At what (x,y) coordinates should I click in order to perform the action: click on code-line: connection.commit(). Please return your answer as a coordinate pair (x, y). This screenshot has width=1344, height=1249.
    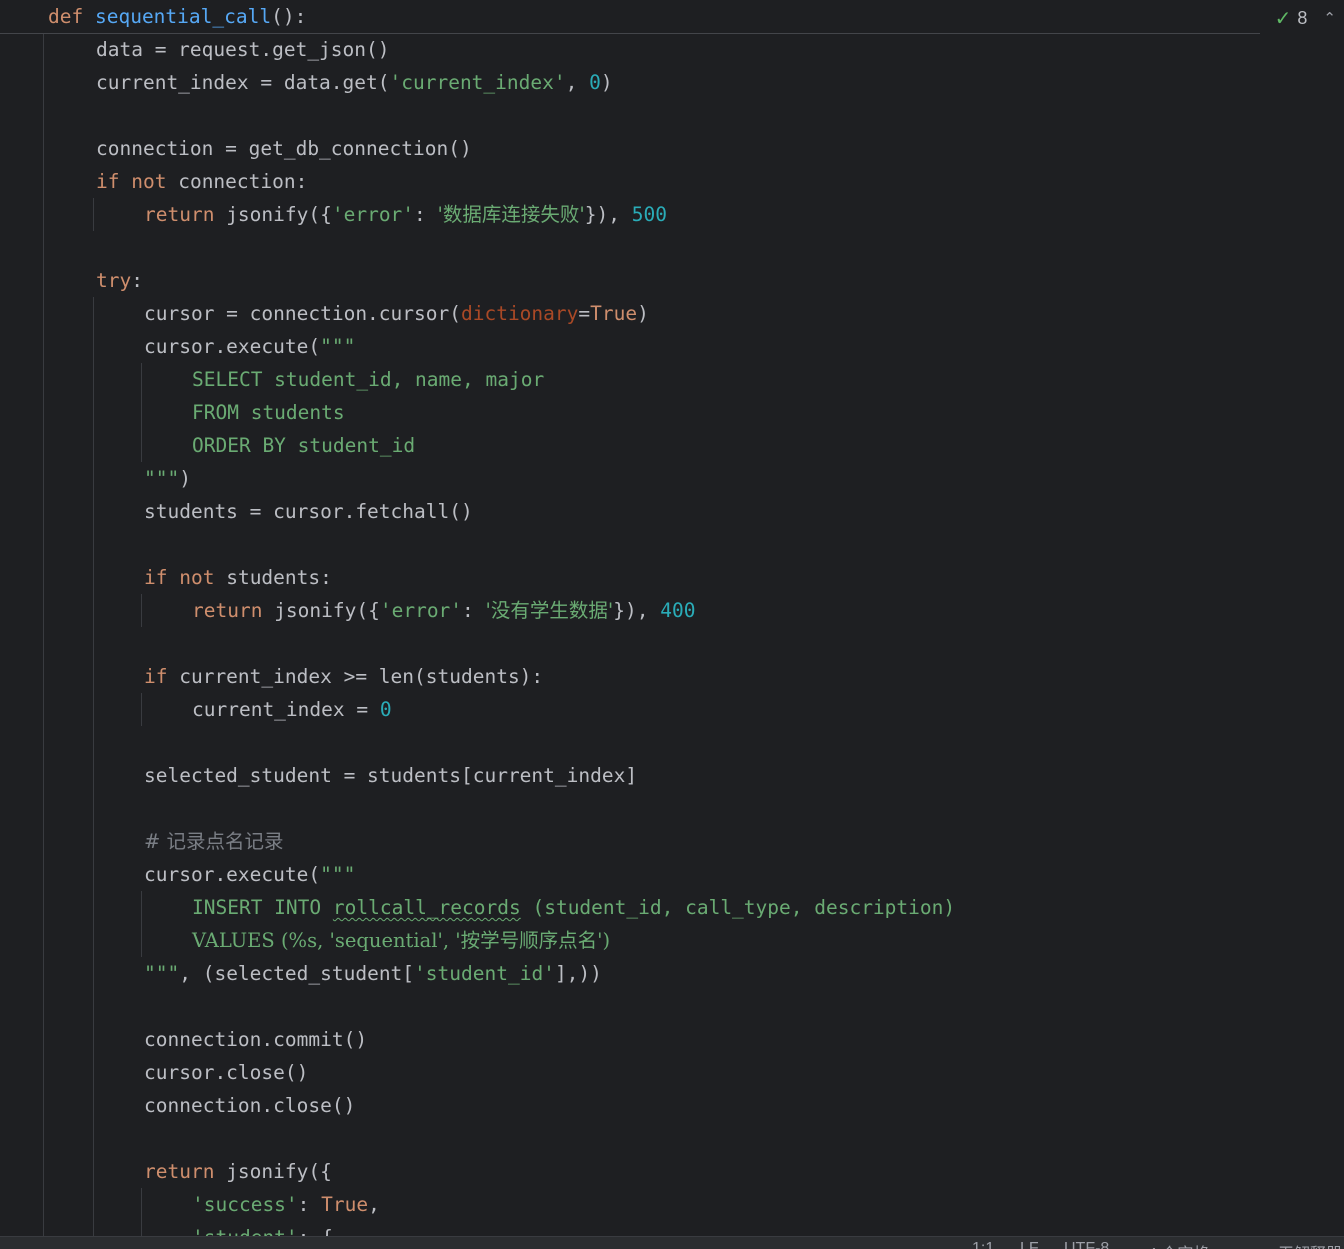
    Looking at the image, I should click on (256, 1039).